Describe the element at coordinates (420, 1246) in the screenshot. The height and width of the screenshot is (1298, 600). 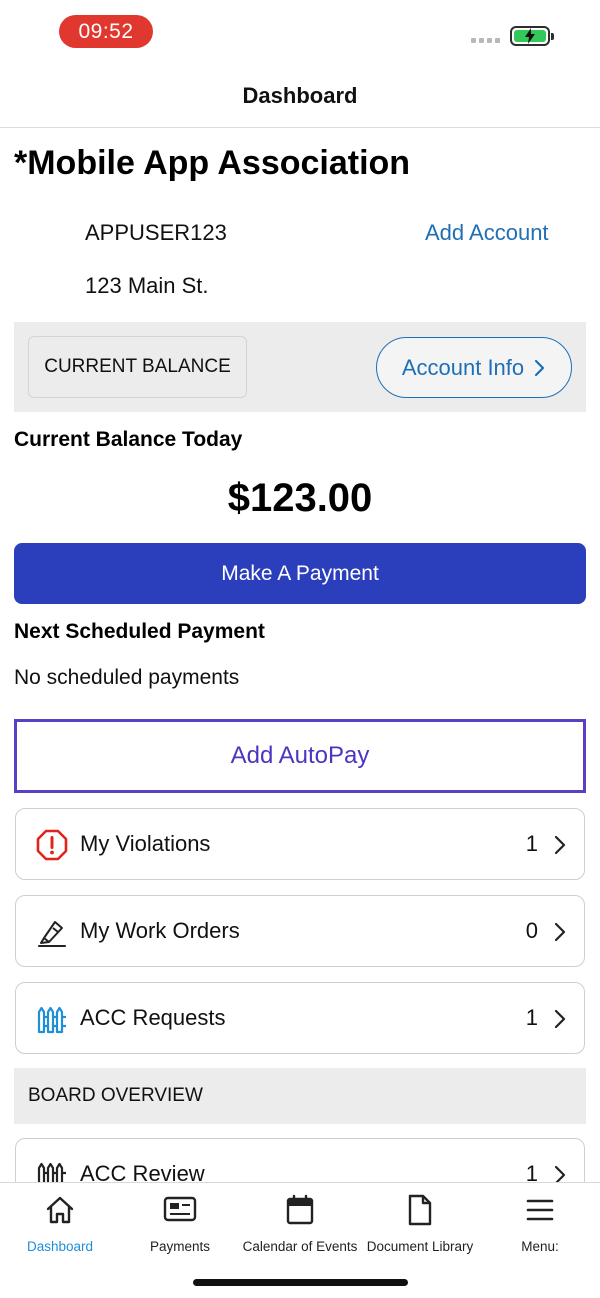
I see `tab-label: Document Library` at that location.